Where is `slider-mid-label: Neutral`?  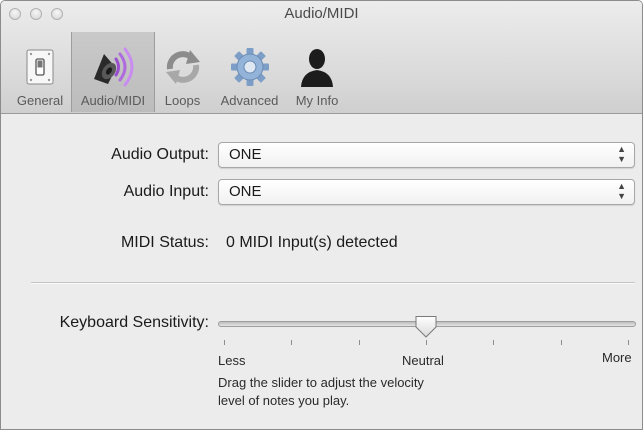 slider-mid-label: Neutral is located at coordinates (423, 360).